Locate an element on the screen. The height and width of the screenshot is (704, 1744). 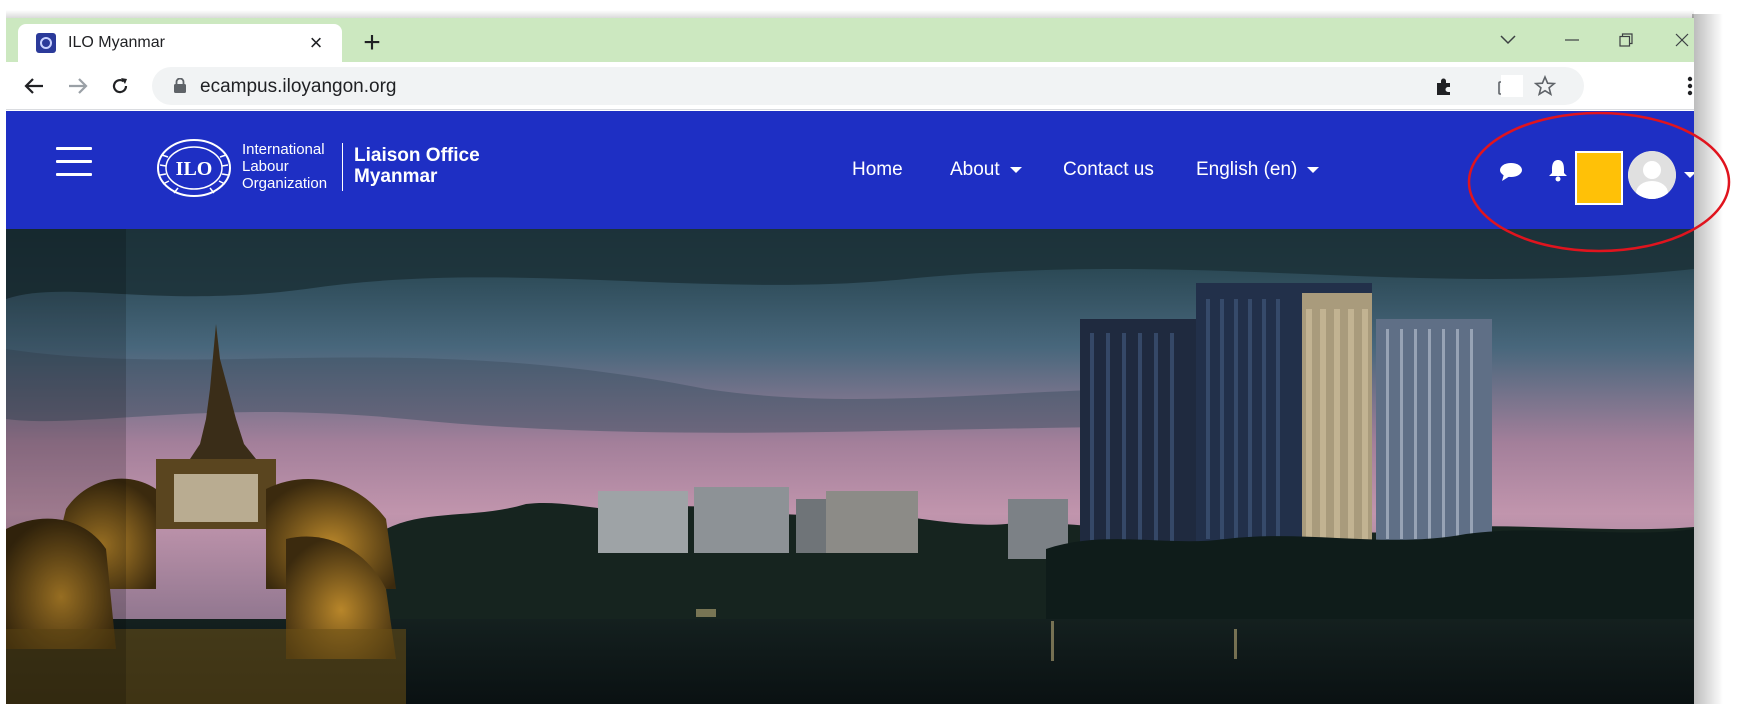
tab-strip: ILO Myanmar × + is located at coordinates (850, 40).